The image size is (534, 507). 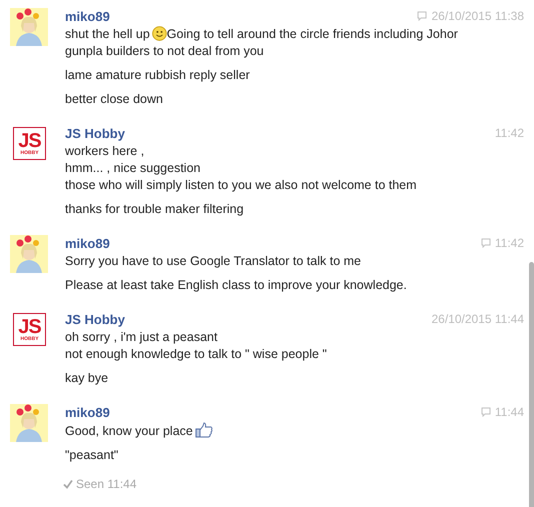 What do you see at coordinates (106, 484) in the screenshot?
I see `seen-status: Seen 11:44` at bounding box center [106, 484].